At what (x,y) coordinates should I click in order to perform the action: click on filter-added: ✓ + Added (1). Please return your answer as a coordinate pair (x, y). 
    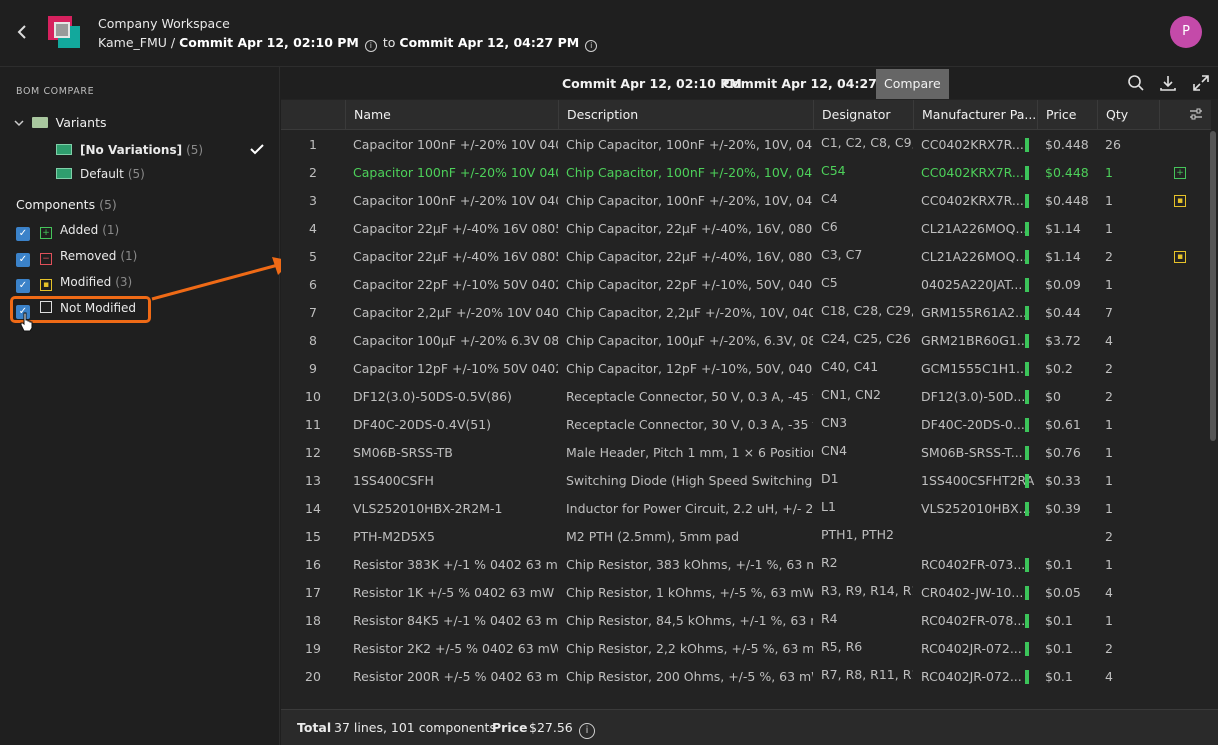
    Looking at the image, I should click on (67, 232).